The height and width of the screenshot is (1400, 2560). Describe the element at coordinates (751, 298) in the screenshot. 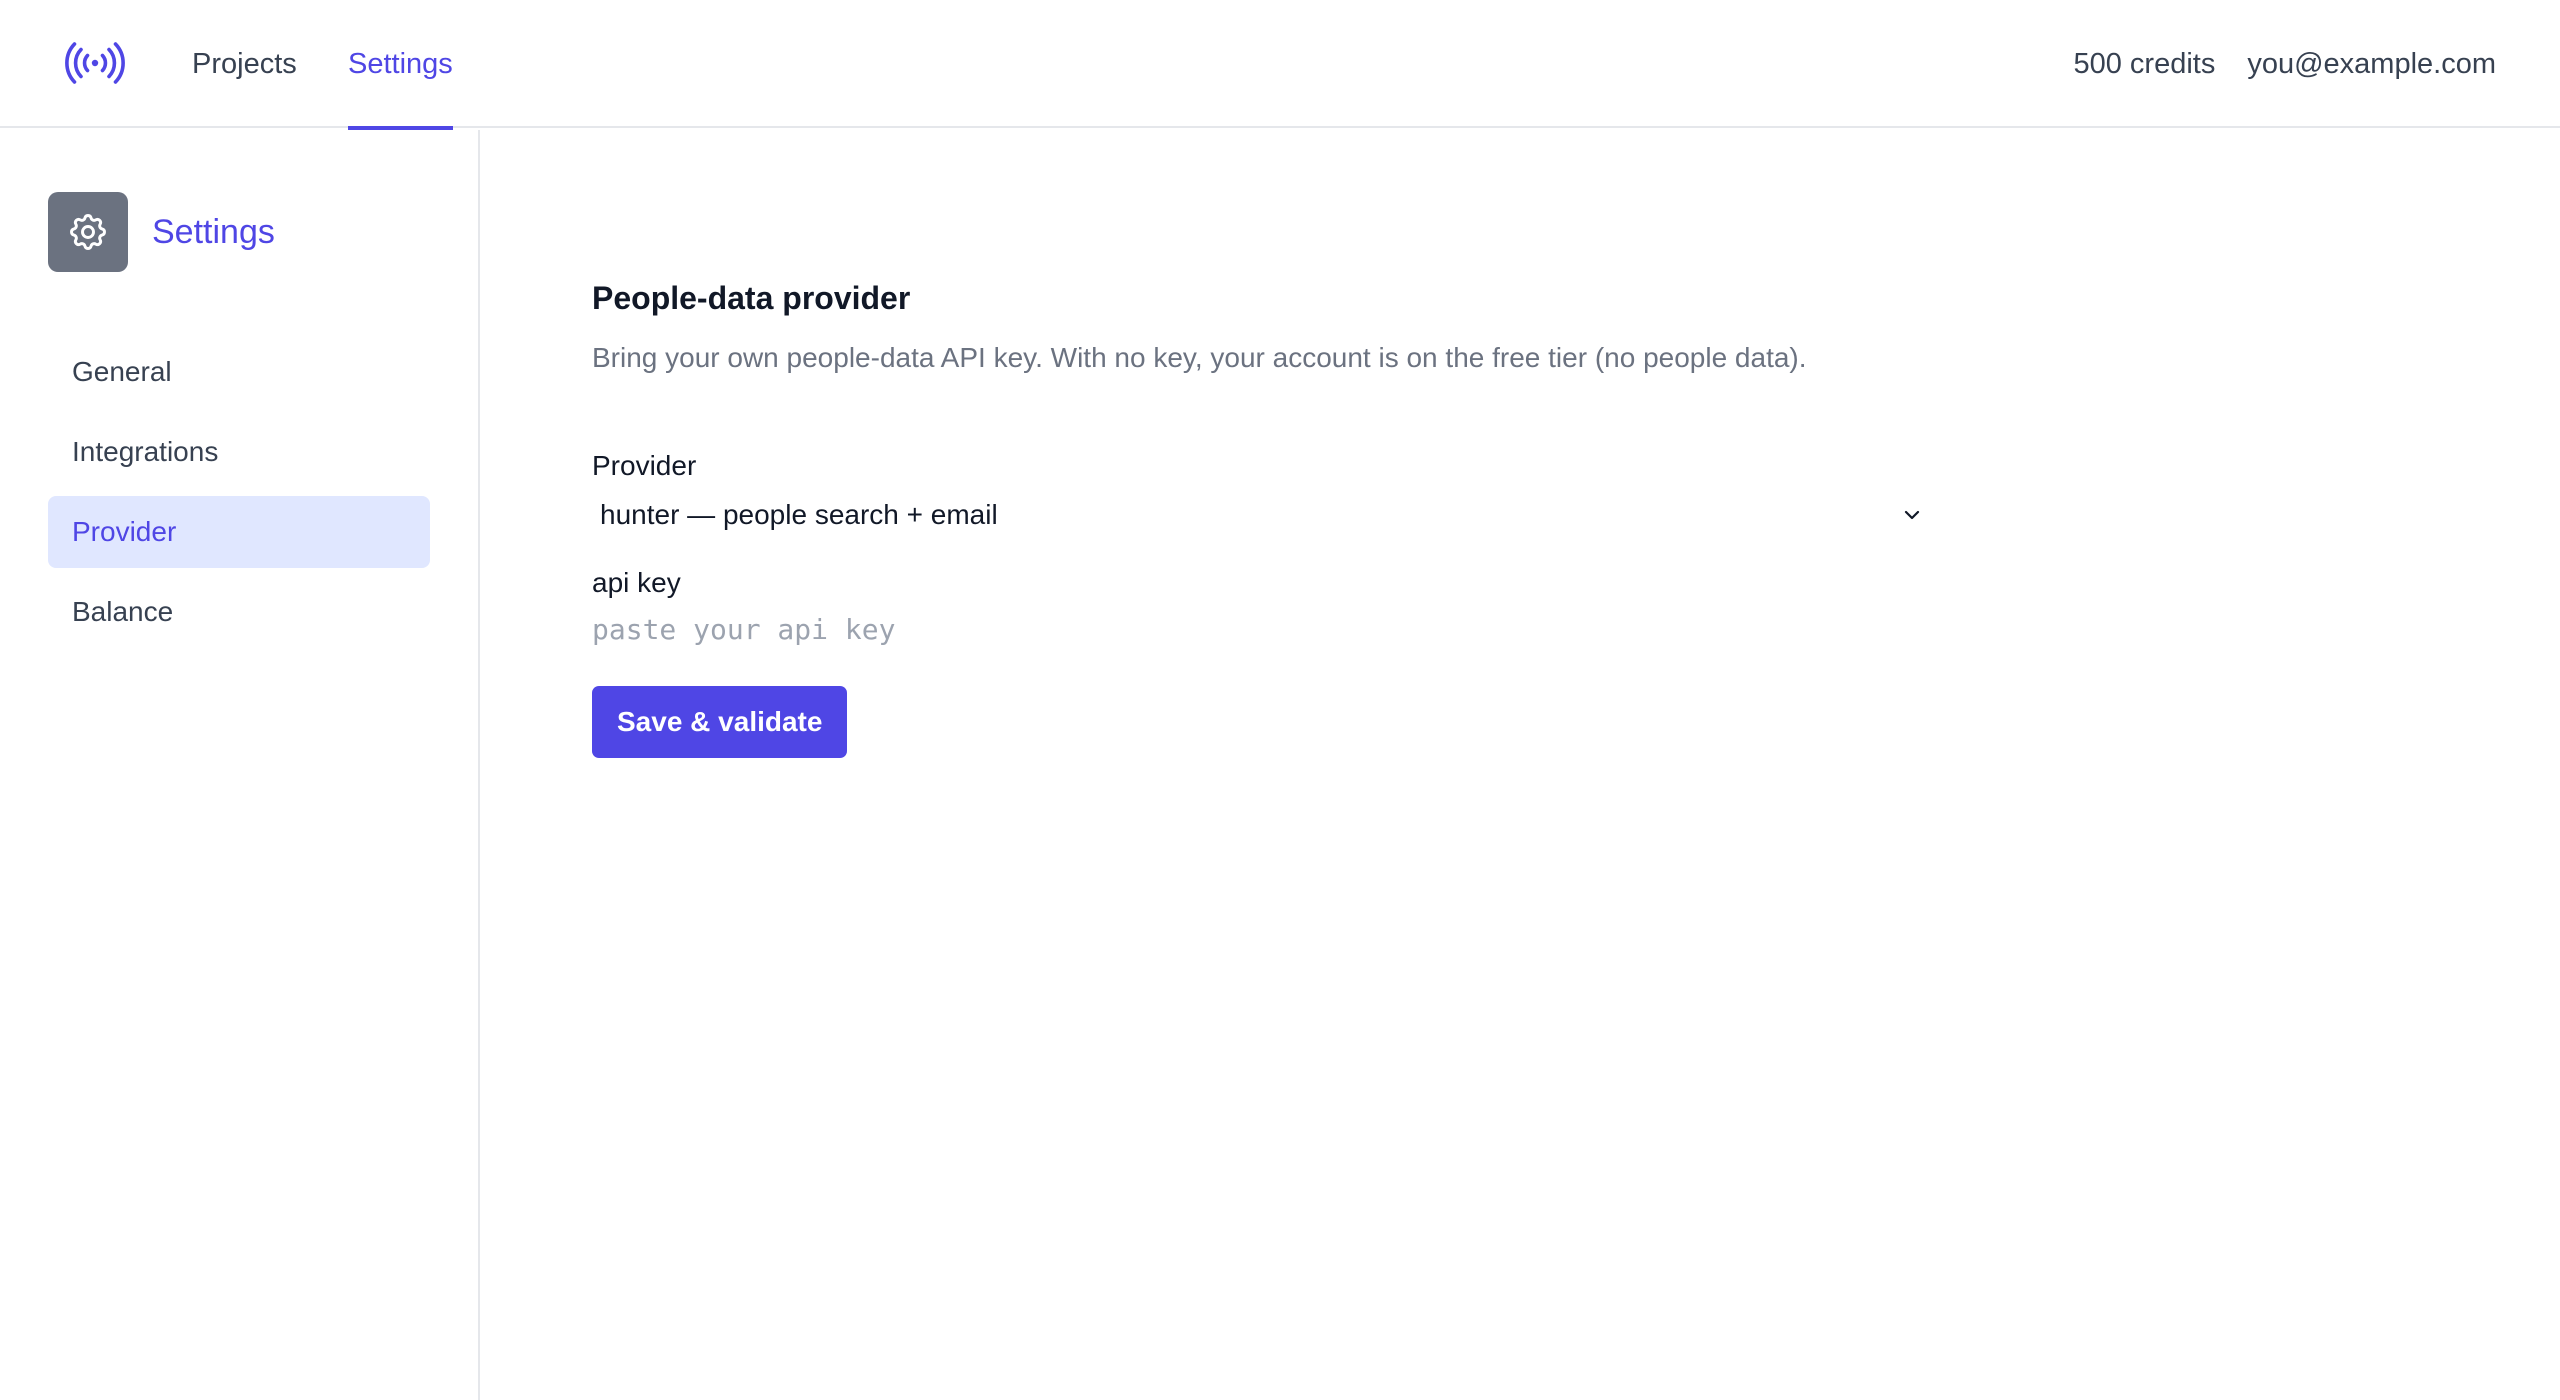

I see `section-title: People-data provider` at that location.